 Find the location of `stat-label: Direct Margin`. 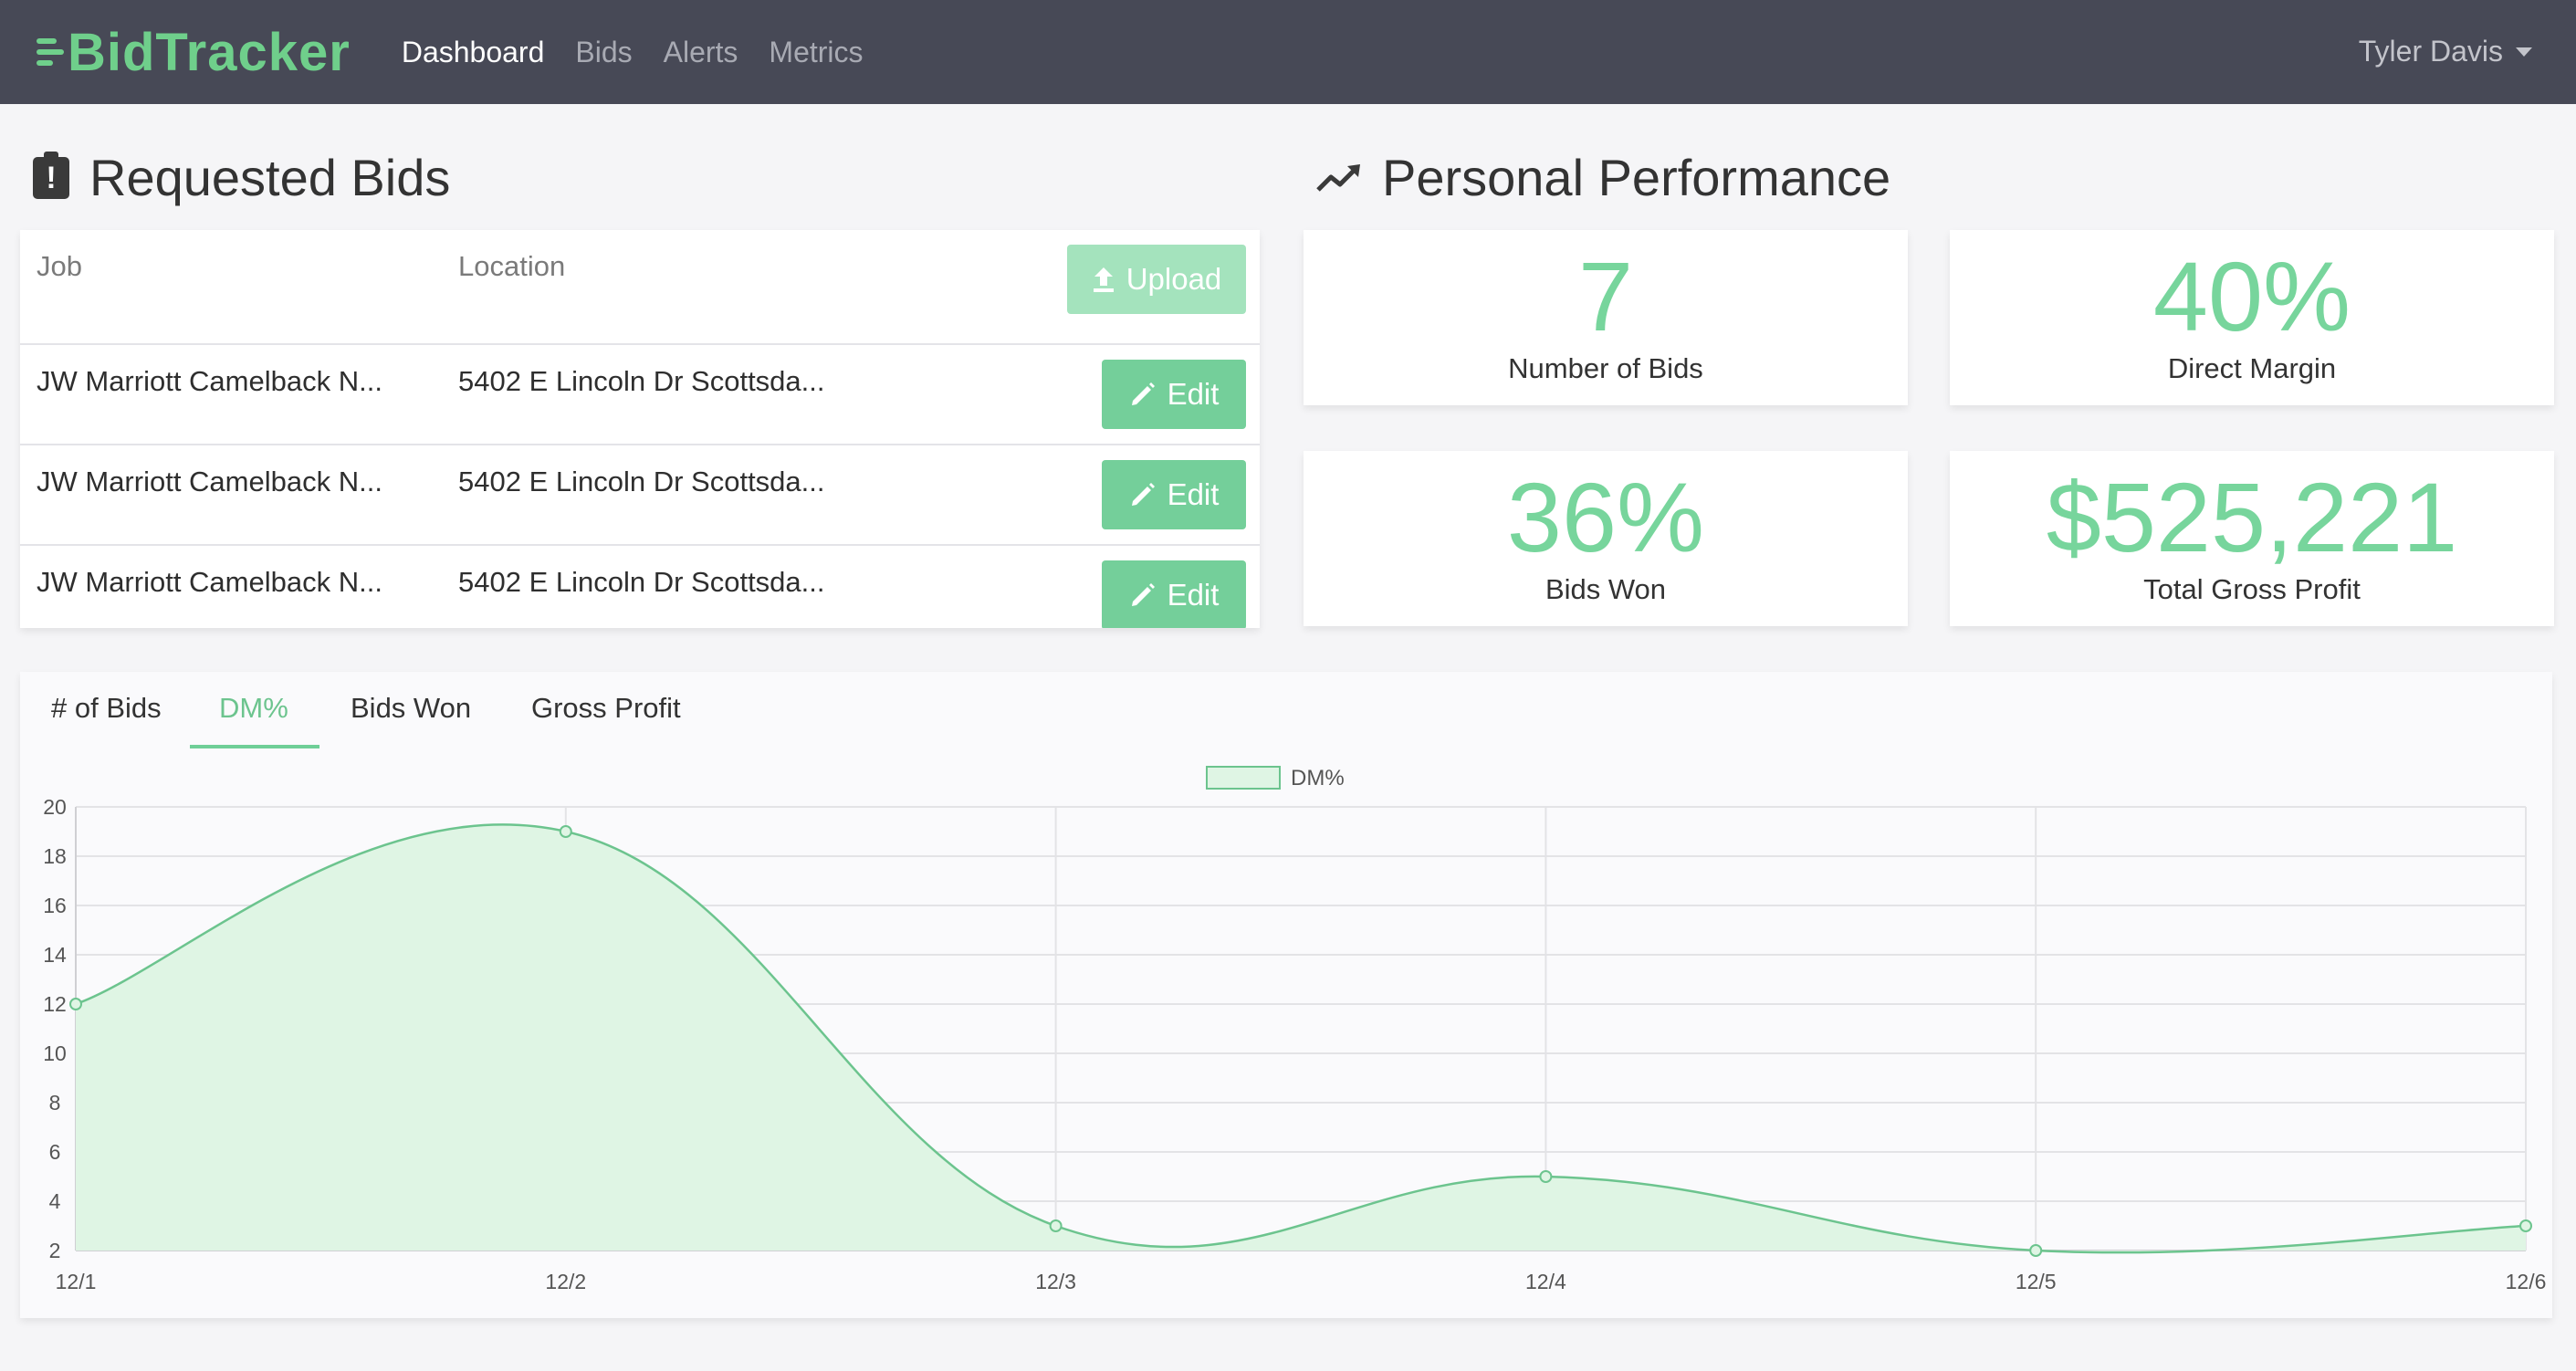

stat-label: Direct Margin is located at coordinates (2252, 368).